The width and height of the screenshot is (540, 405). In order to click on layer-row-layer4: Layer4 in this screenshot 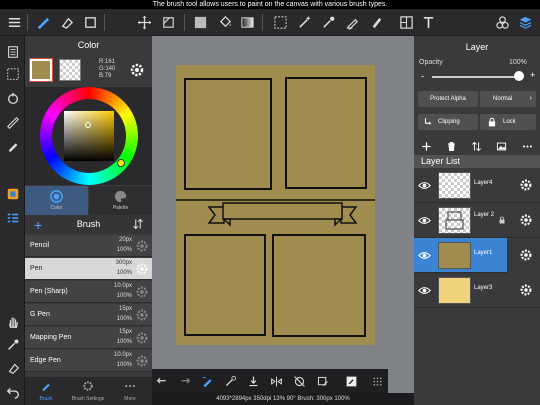, I will do `click(477, 185)`.